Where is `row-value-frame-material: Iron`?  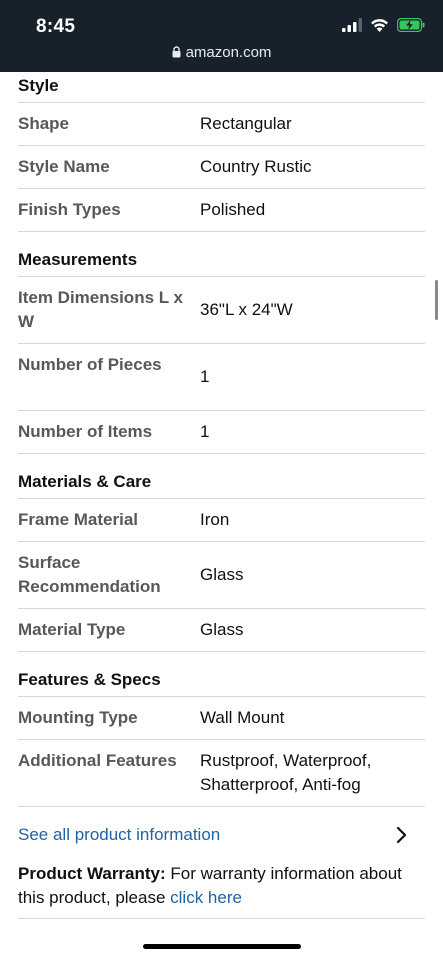 row-value-frame-material: Iron is located at coordinates (215, 519).